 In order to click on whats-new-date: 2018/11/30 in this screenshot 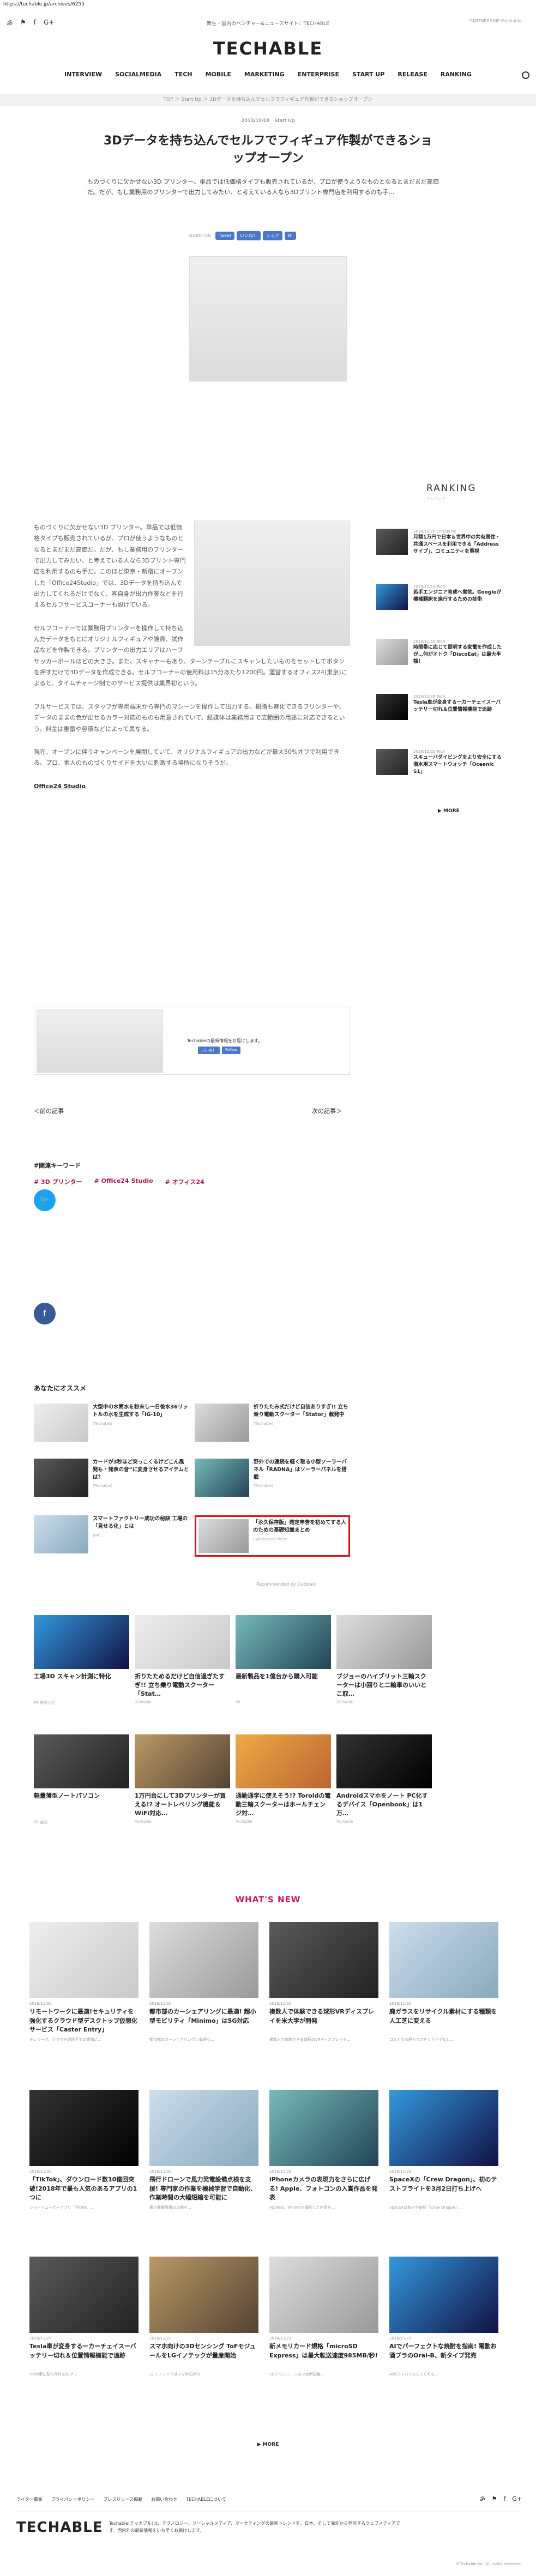, I will do `click(160, 2003)`.